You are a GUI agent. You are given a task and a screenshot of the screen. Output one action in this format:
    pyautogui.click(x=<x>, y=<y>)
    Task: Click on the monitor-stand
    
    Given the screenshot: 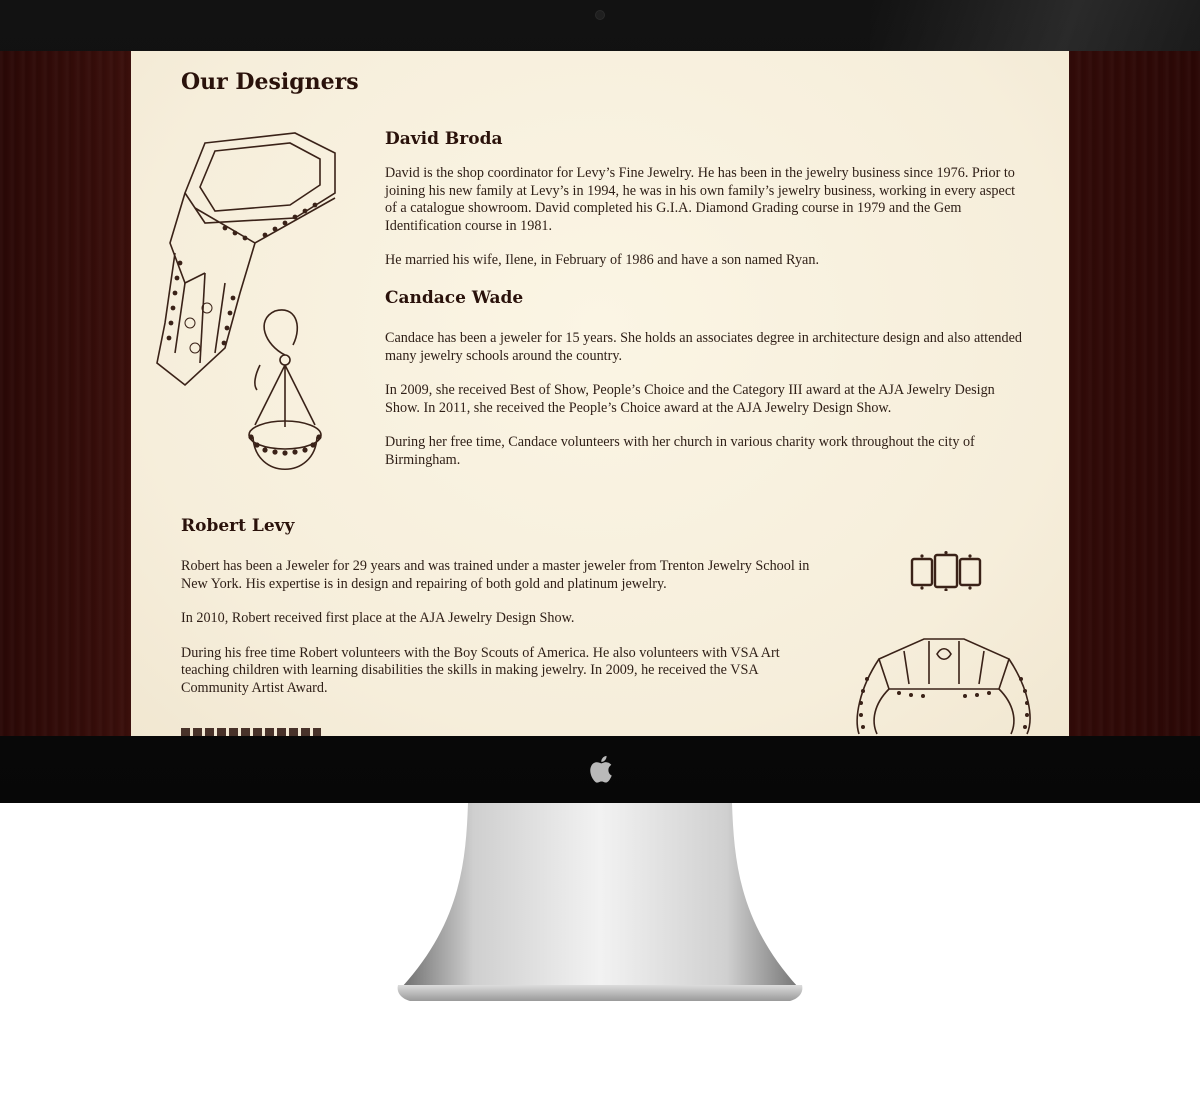 What is the action you would take?
    pyautogui.click(x=600, y=902)
    